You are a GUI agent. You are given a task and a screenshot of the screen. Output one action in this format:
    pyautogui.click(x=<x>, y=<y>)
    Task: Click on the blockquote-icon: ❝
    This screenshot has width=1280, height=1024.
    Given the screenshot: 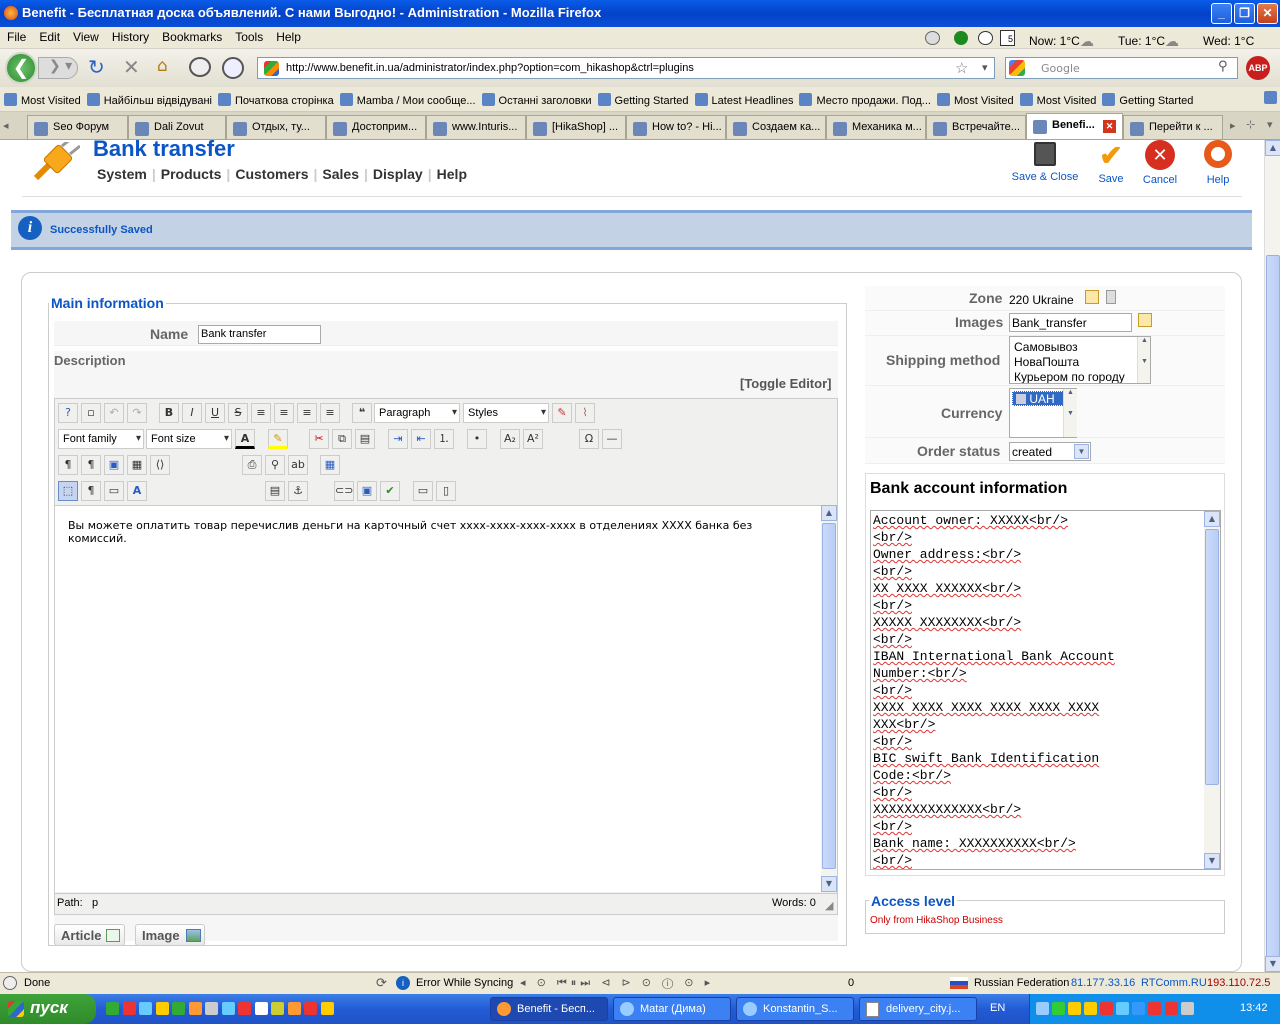 What is the action you would take?
    pyautogui.click(x=362, y=413)
    